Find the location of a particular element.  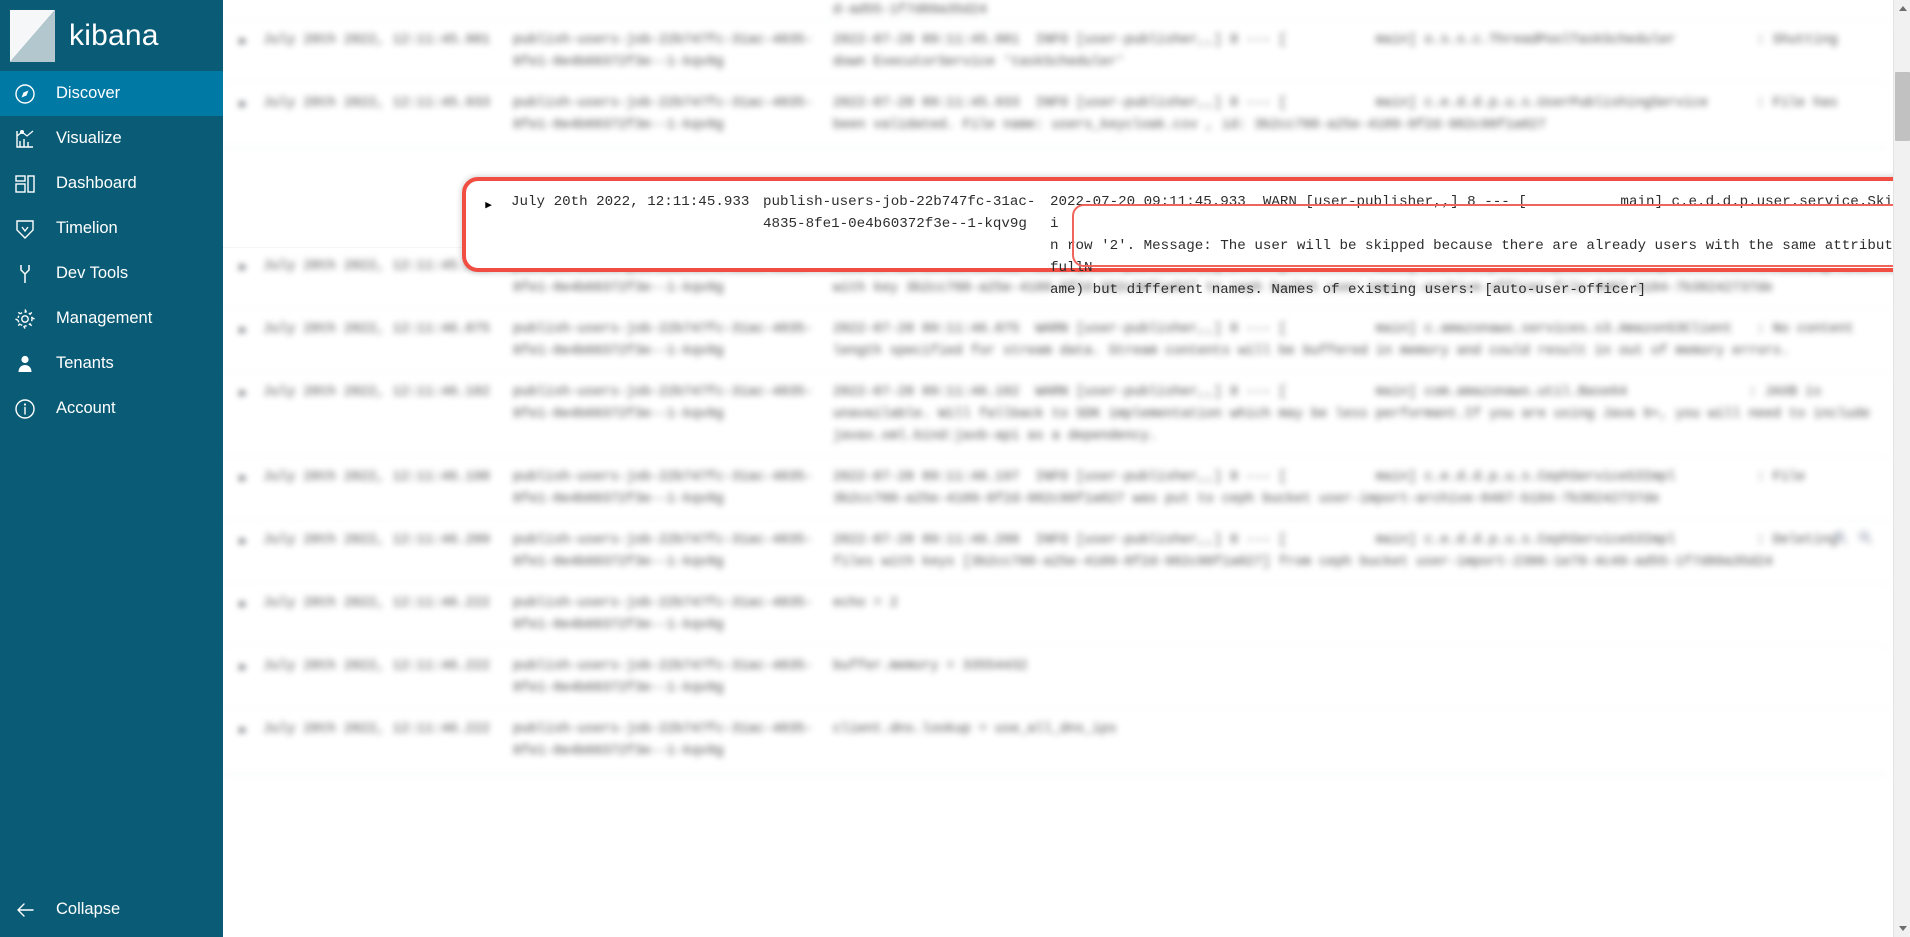

user-icon is located at coordinates (25, 364).